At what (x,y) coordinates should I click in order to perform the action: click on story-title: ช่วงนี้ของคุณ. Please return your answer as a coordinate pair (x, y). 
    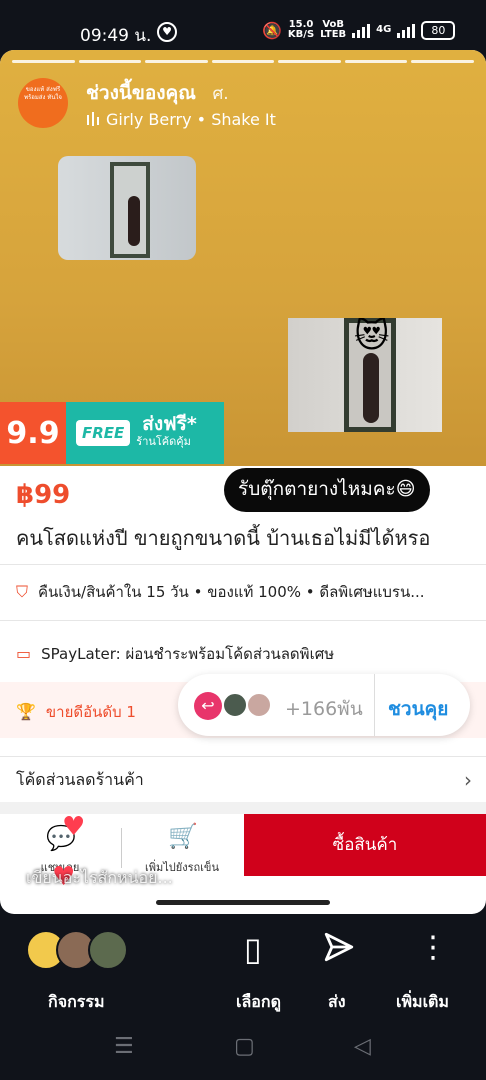
    Looking at the image, I should click on (141, 93).